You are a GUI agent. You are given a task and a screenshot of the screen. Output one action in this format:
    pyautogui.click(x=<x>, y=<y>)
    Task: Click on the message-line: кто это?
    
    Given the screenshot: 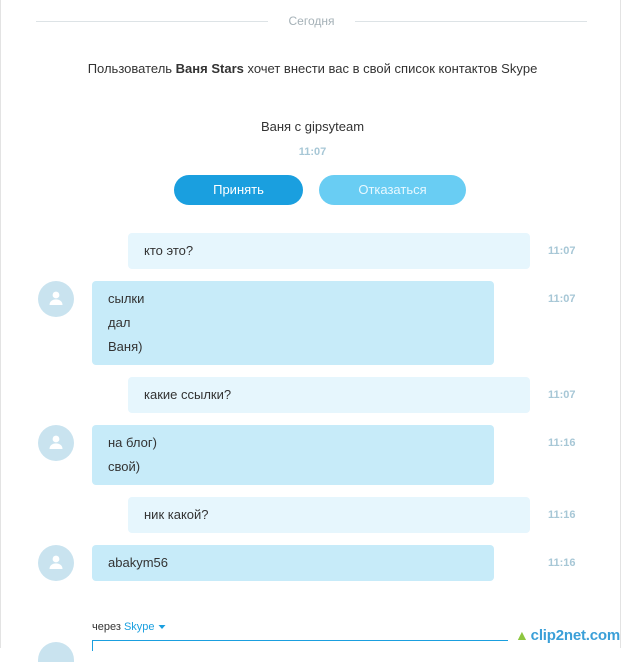 What is the action you would take?
    pyautogui.click(x=169, y=250)
    